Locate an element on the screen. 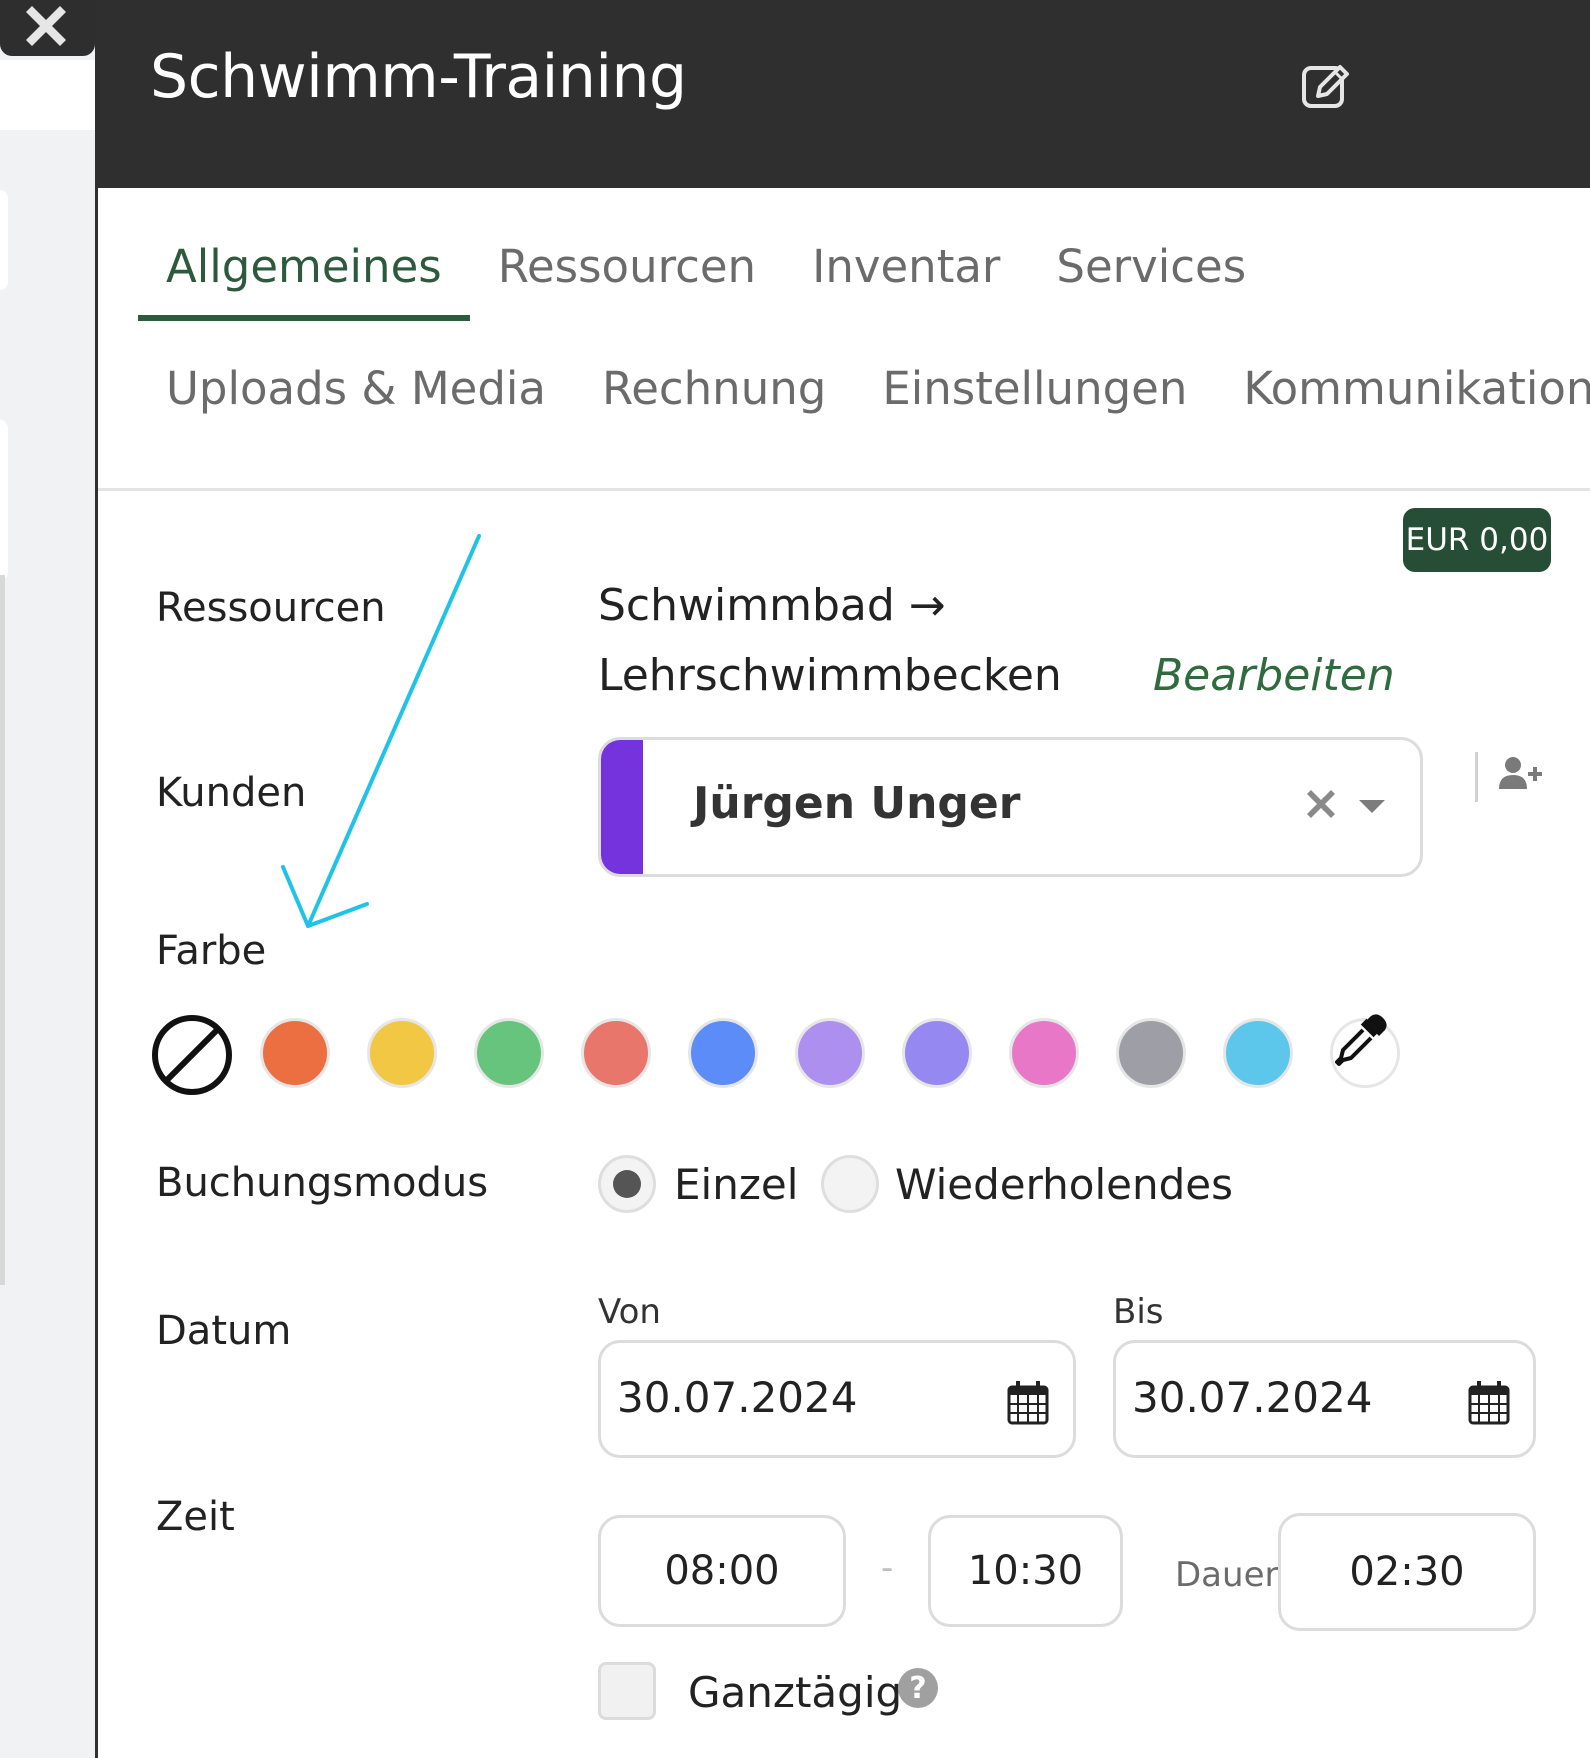 The height and width of the screenshot is (1758, 1590). tab-ressourcen: Ressourcen is located at coordinates (627, 280).